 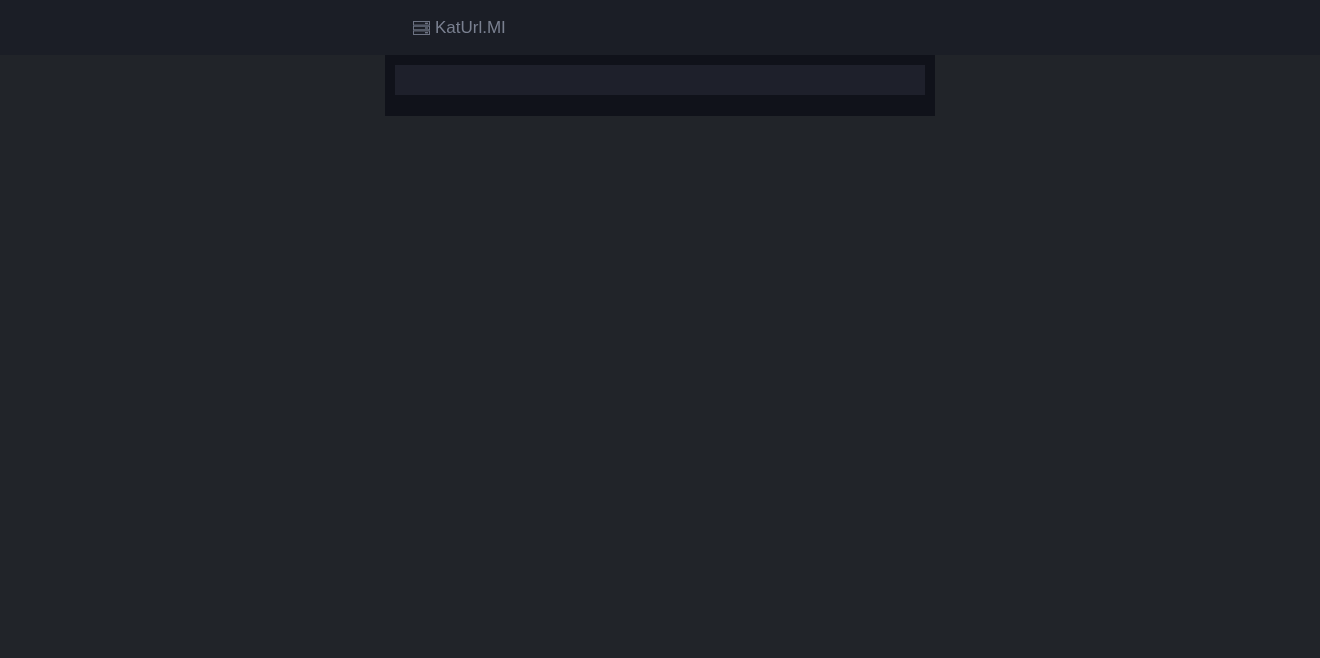 I want to click on server-icon, so click(x=421, y=27).